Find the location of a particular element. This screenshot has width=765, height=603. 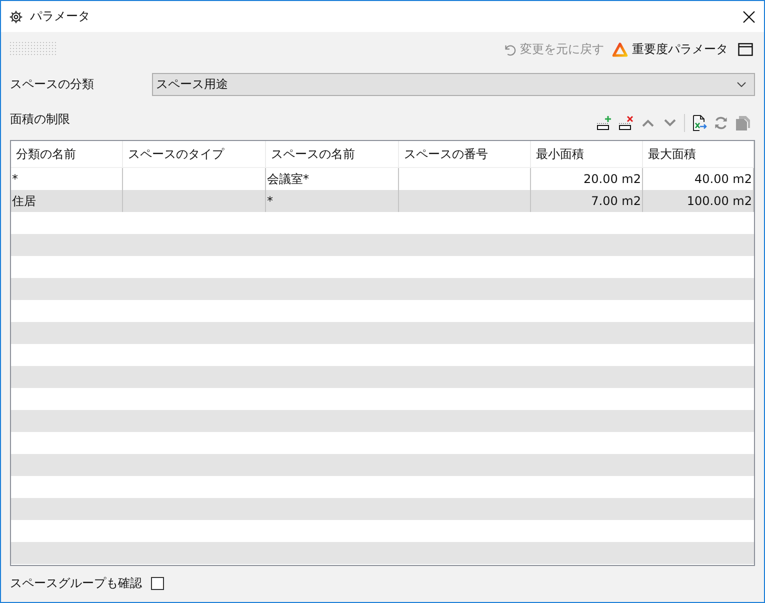

section-title: 面積の制限 is located at coordinates (40, 119).